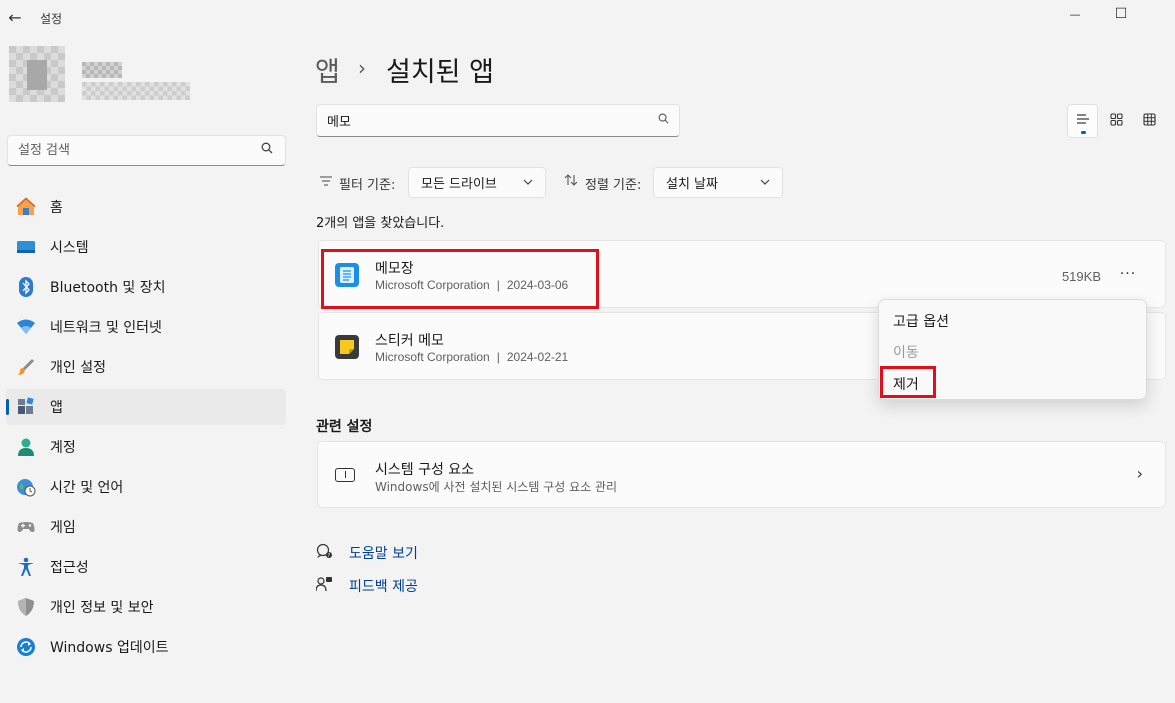 This screenshot has width=1175, height=703. I want to click on shield-icon, so click(26, 607).